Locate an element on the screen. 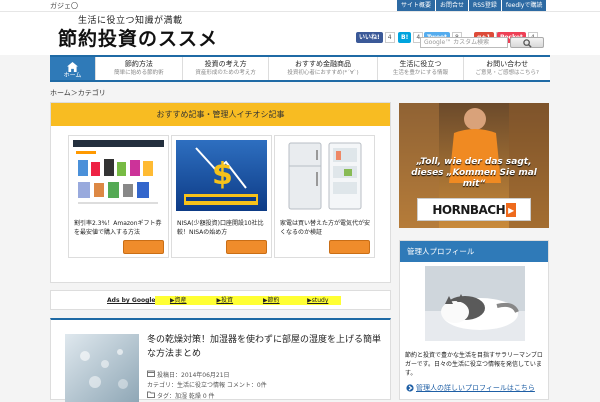 Image resolution: width=600 pixels, height=402 pixels. search-input: Google™ カスタム検索 is located at coordinates (464, 42).